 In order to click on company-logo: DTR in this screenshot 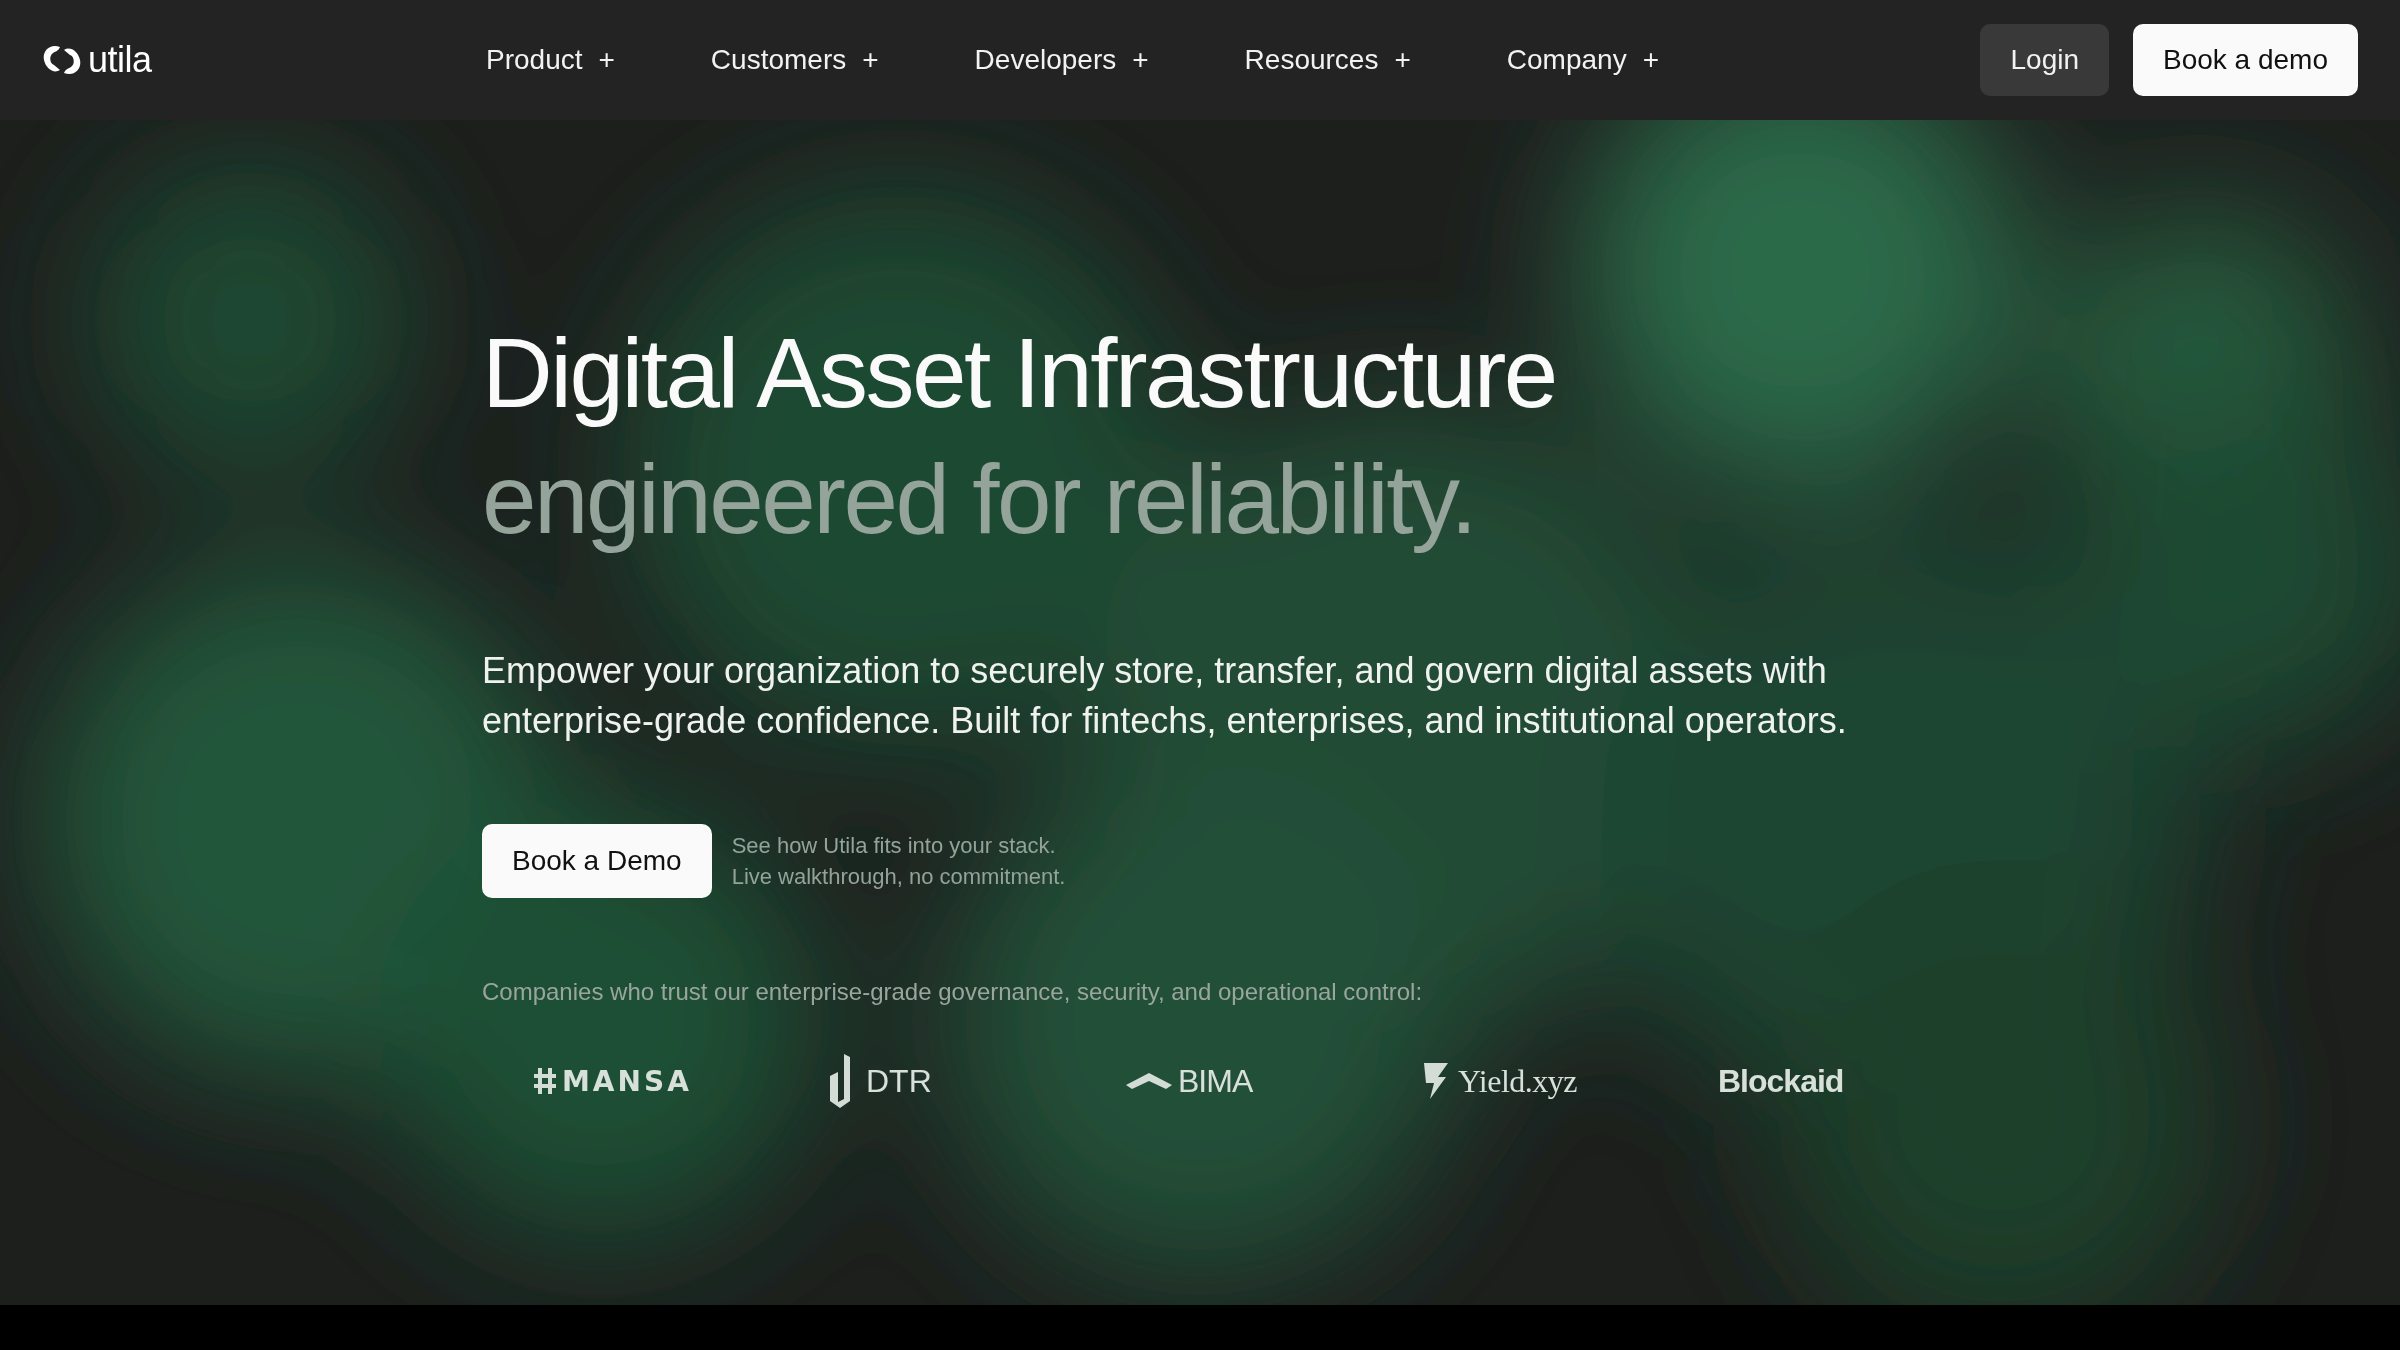, I will do `click(899, 1081)`.